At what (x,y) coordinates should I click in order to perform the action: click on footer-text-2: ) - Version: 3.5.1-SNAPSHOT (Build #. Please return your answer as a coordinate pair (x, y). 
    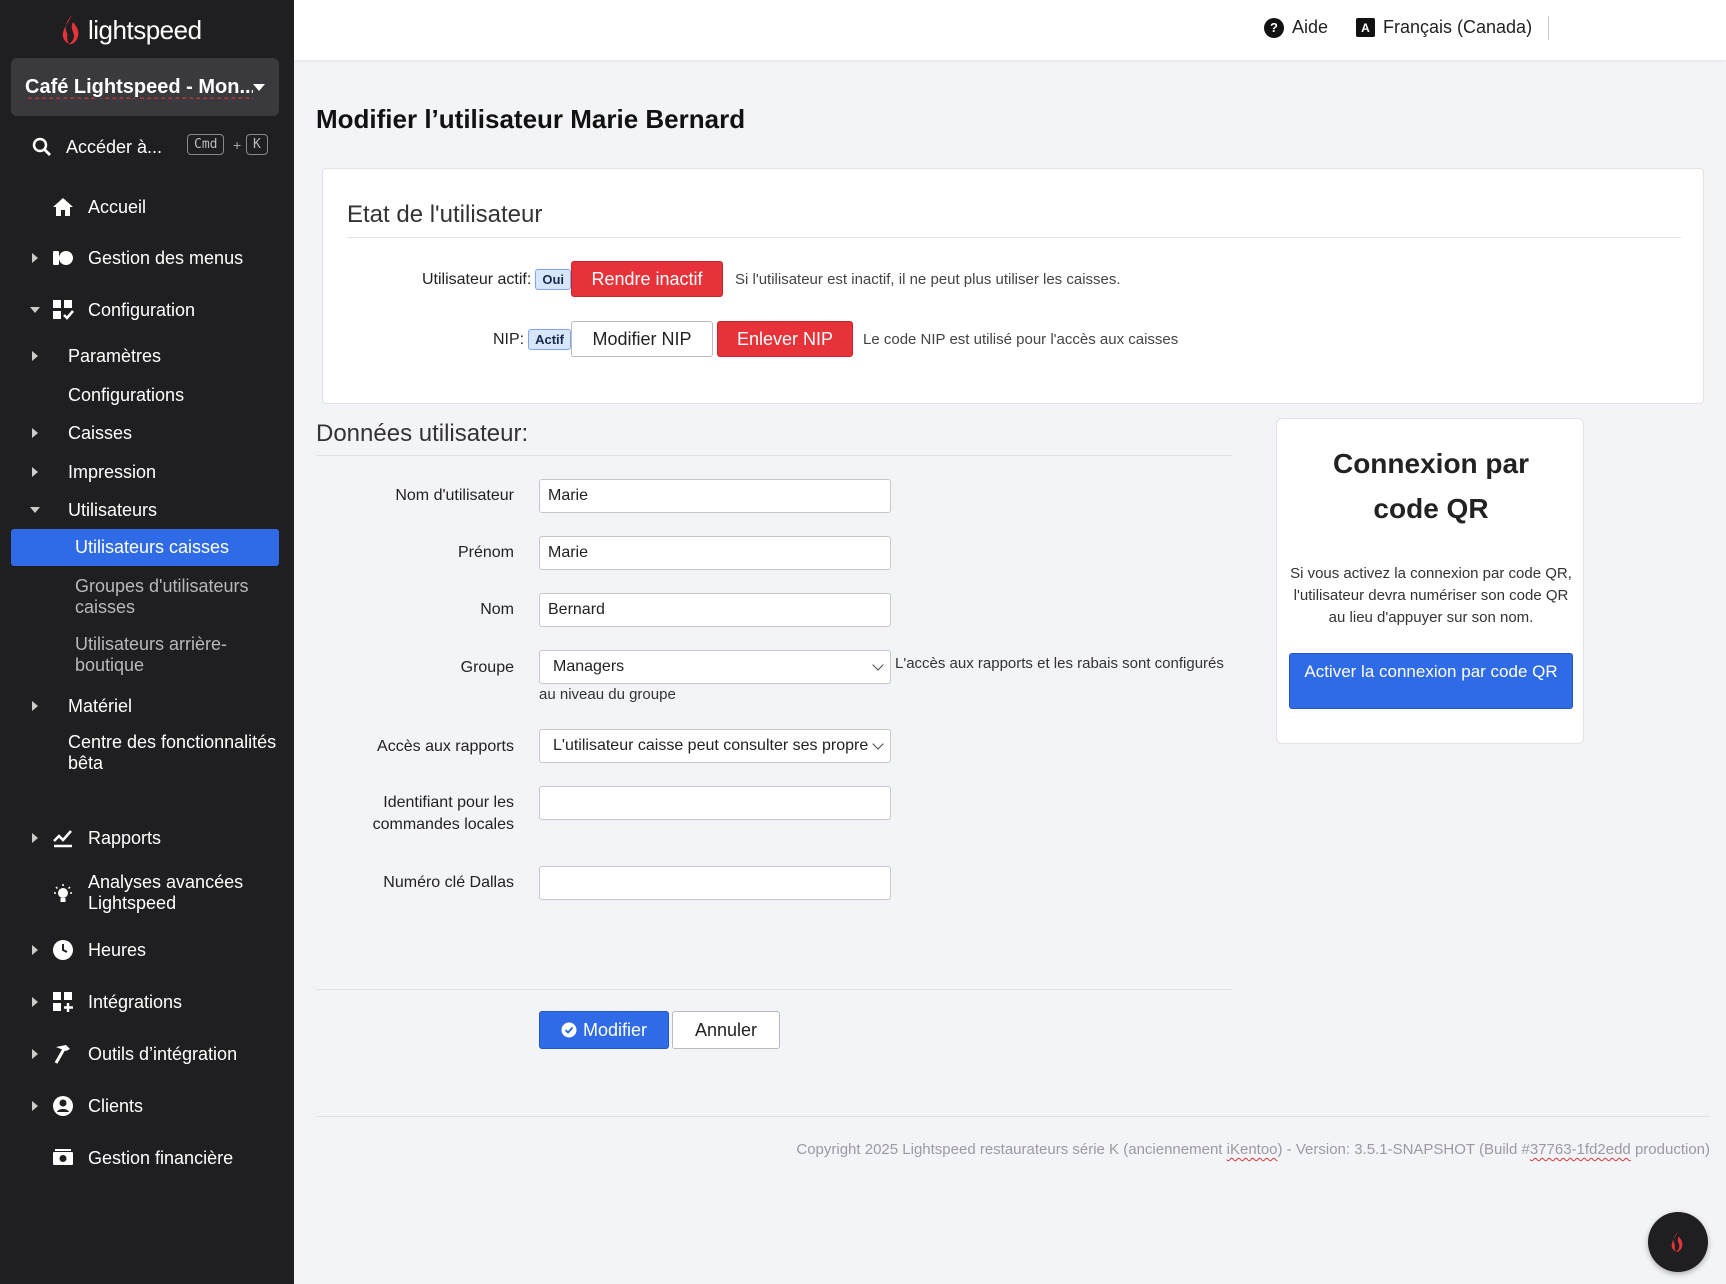
    Looking at the image, I should click on (1403, 1149).